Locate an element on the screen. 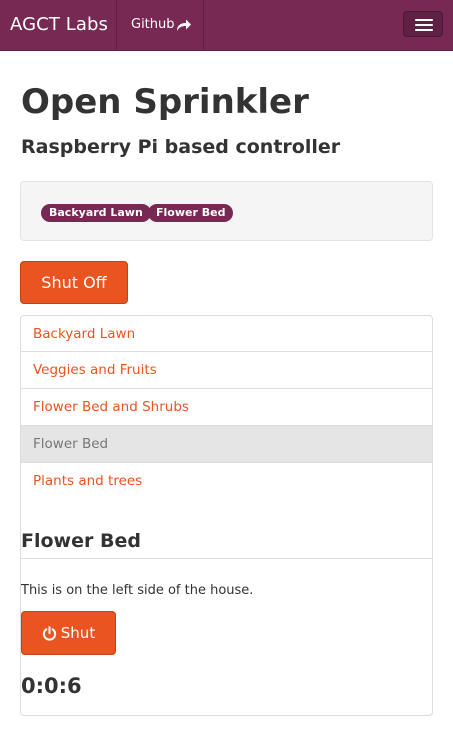 This screenshot has width=453, height=736. page-subtitle: Raspberry Pi based controller is located at coordinates (181, 147).